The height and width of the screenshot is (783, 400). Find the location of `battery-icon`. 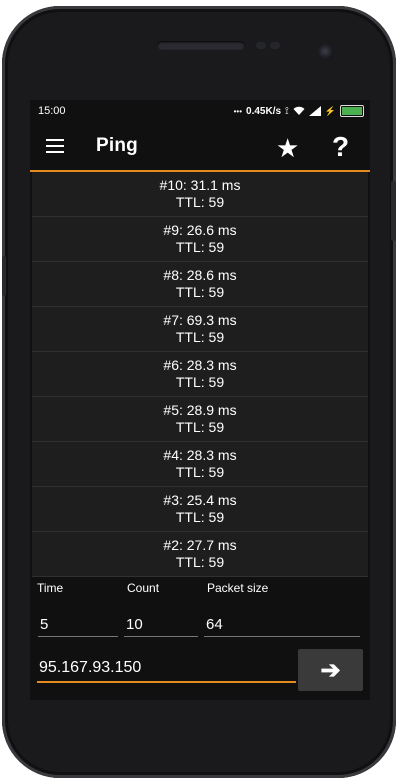

battery-icon is located at coordinates (352, 111).